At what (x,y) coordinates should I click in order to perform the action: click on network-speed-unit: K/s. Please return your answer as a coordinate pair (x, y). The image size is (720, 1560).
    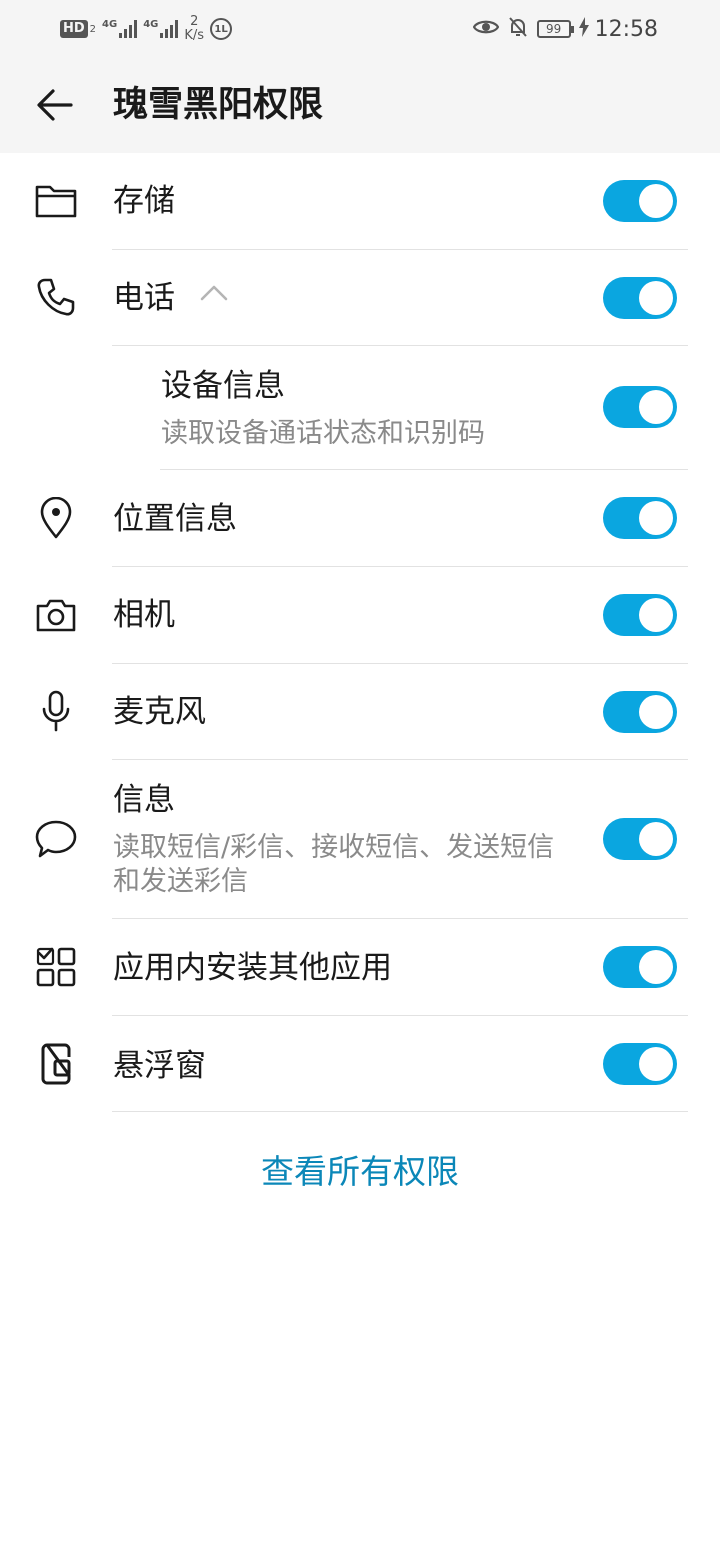
    Looking at the image, I should click on (194, 35).